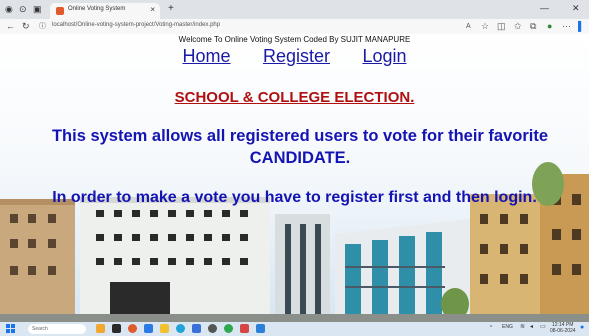 The image size is (589, 336). I want to click on election-title: SCHOOL & COLLEGE ELECTION., so click(294, 97).